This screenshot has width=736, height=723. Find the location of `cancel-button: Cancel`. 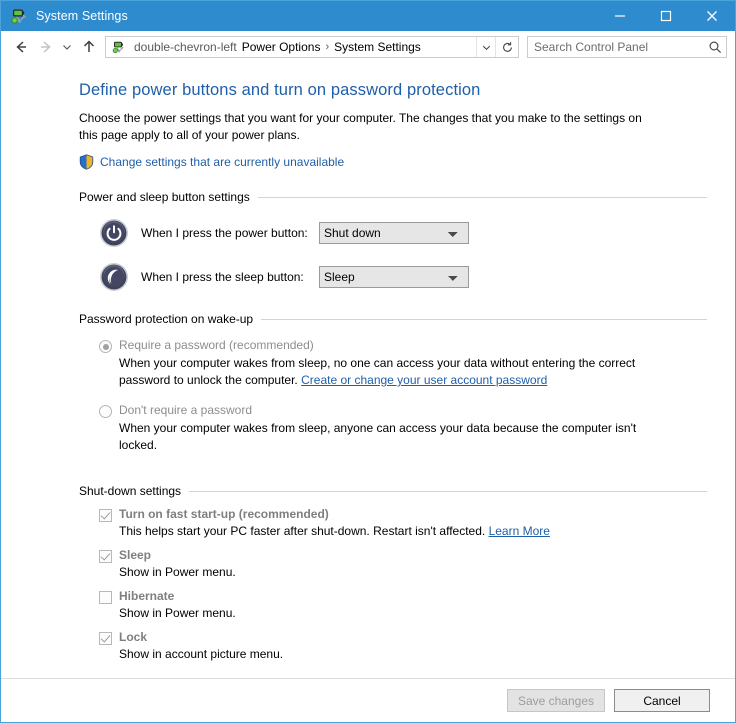

cancel-button: Cancel is located at coordinates (662, 700).